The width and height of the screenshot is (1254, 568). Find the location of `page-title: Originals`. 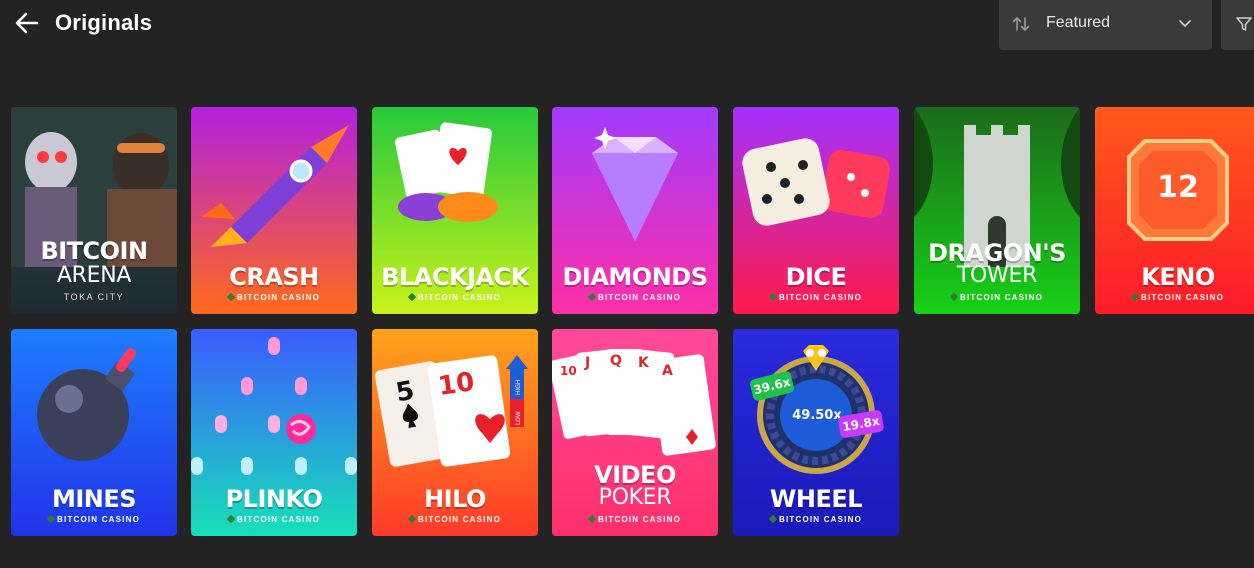

page-title: Originals is located at coordinates (104, 22).